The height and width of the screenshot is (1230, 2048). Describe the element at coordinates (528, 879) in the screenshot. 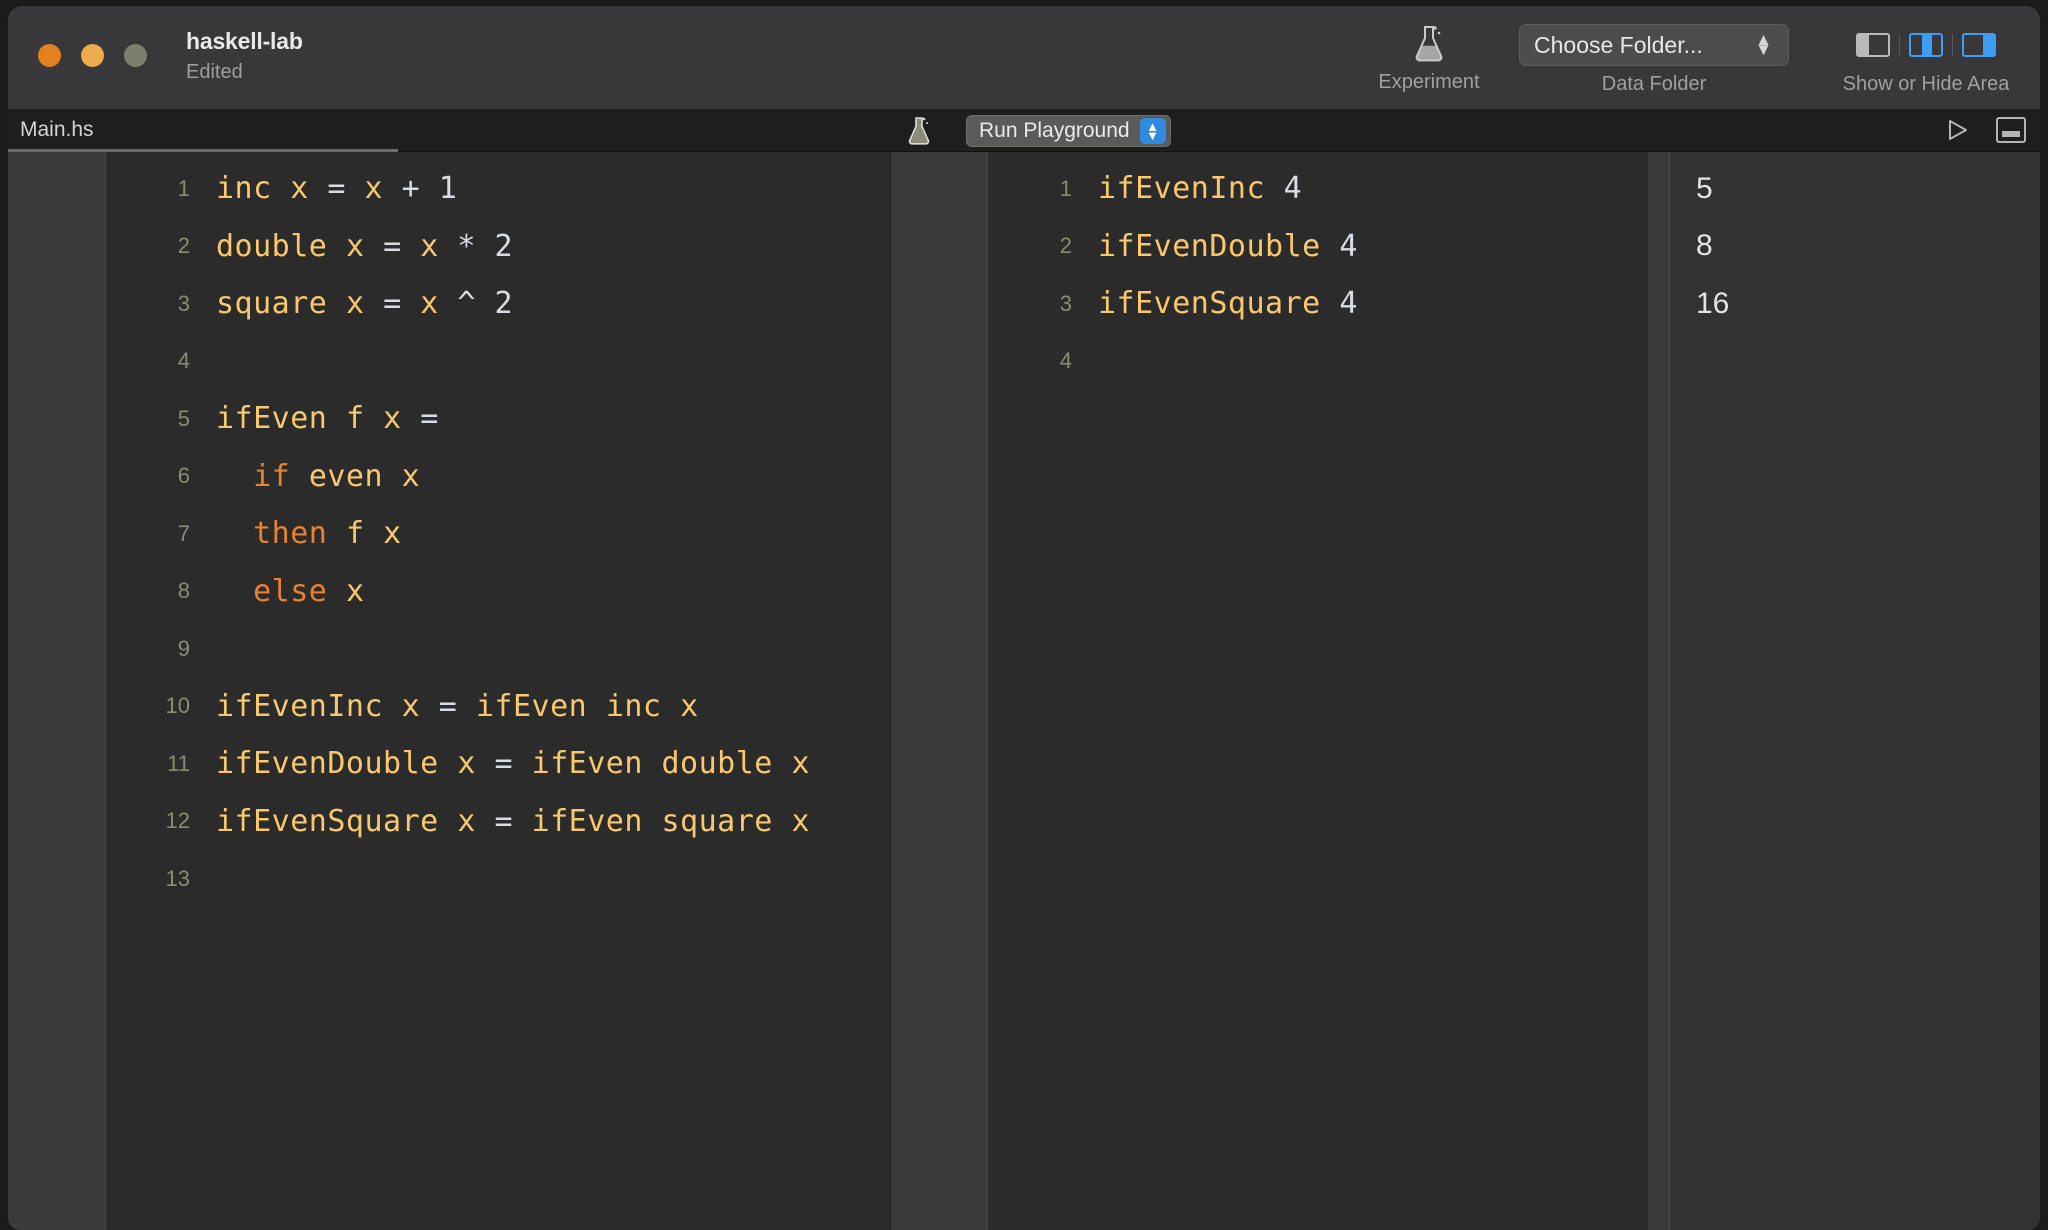

I see `code-line: 13` at that location.